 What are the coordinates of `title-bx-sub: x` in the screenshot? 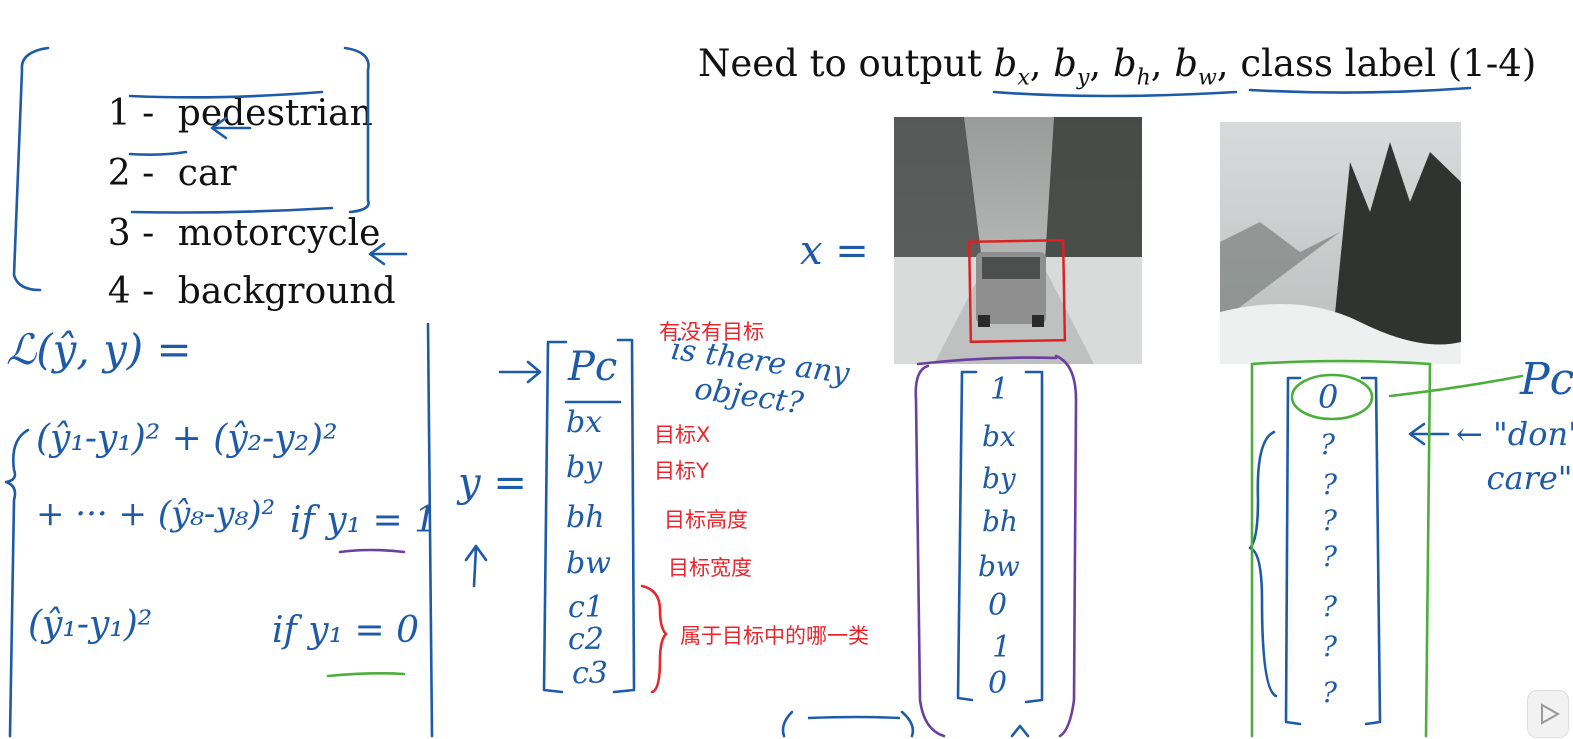 It's located at (1023, 78).